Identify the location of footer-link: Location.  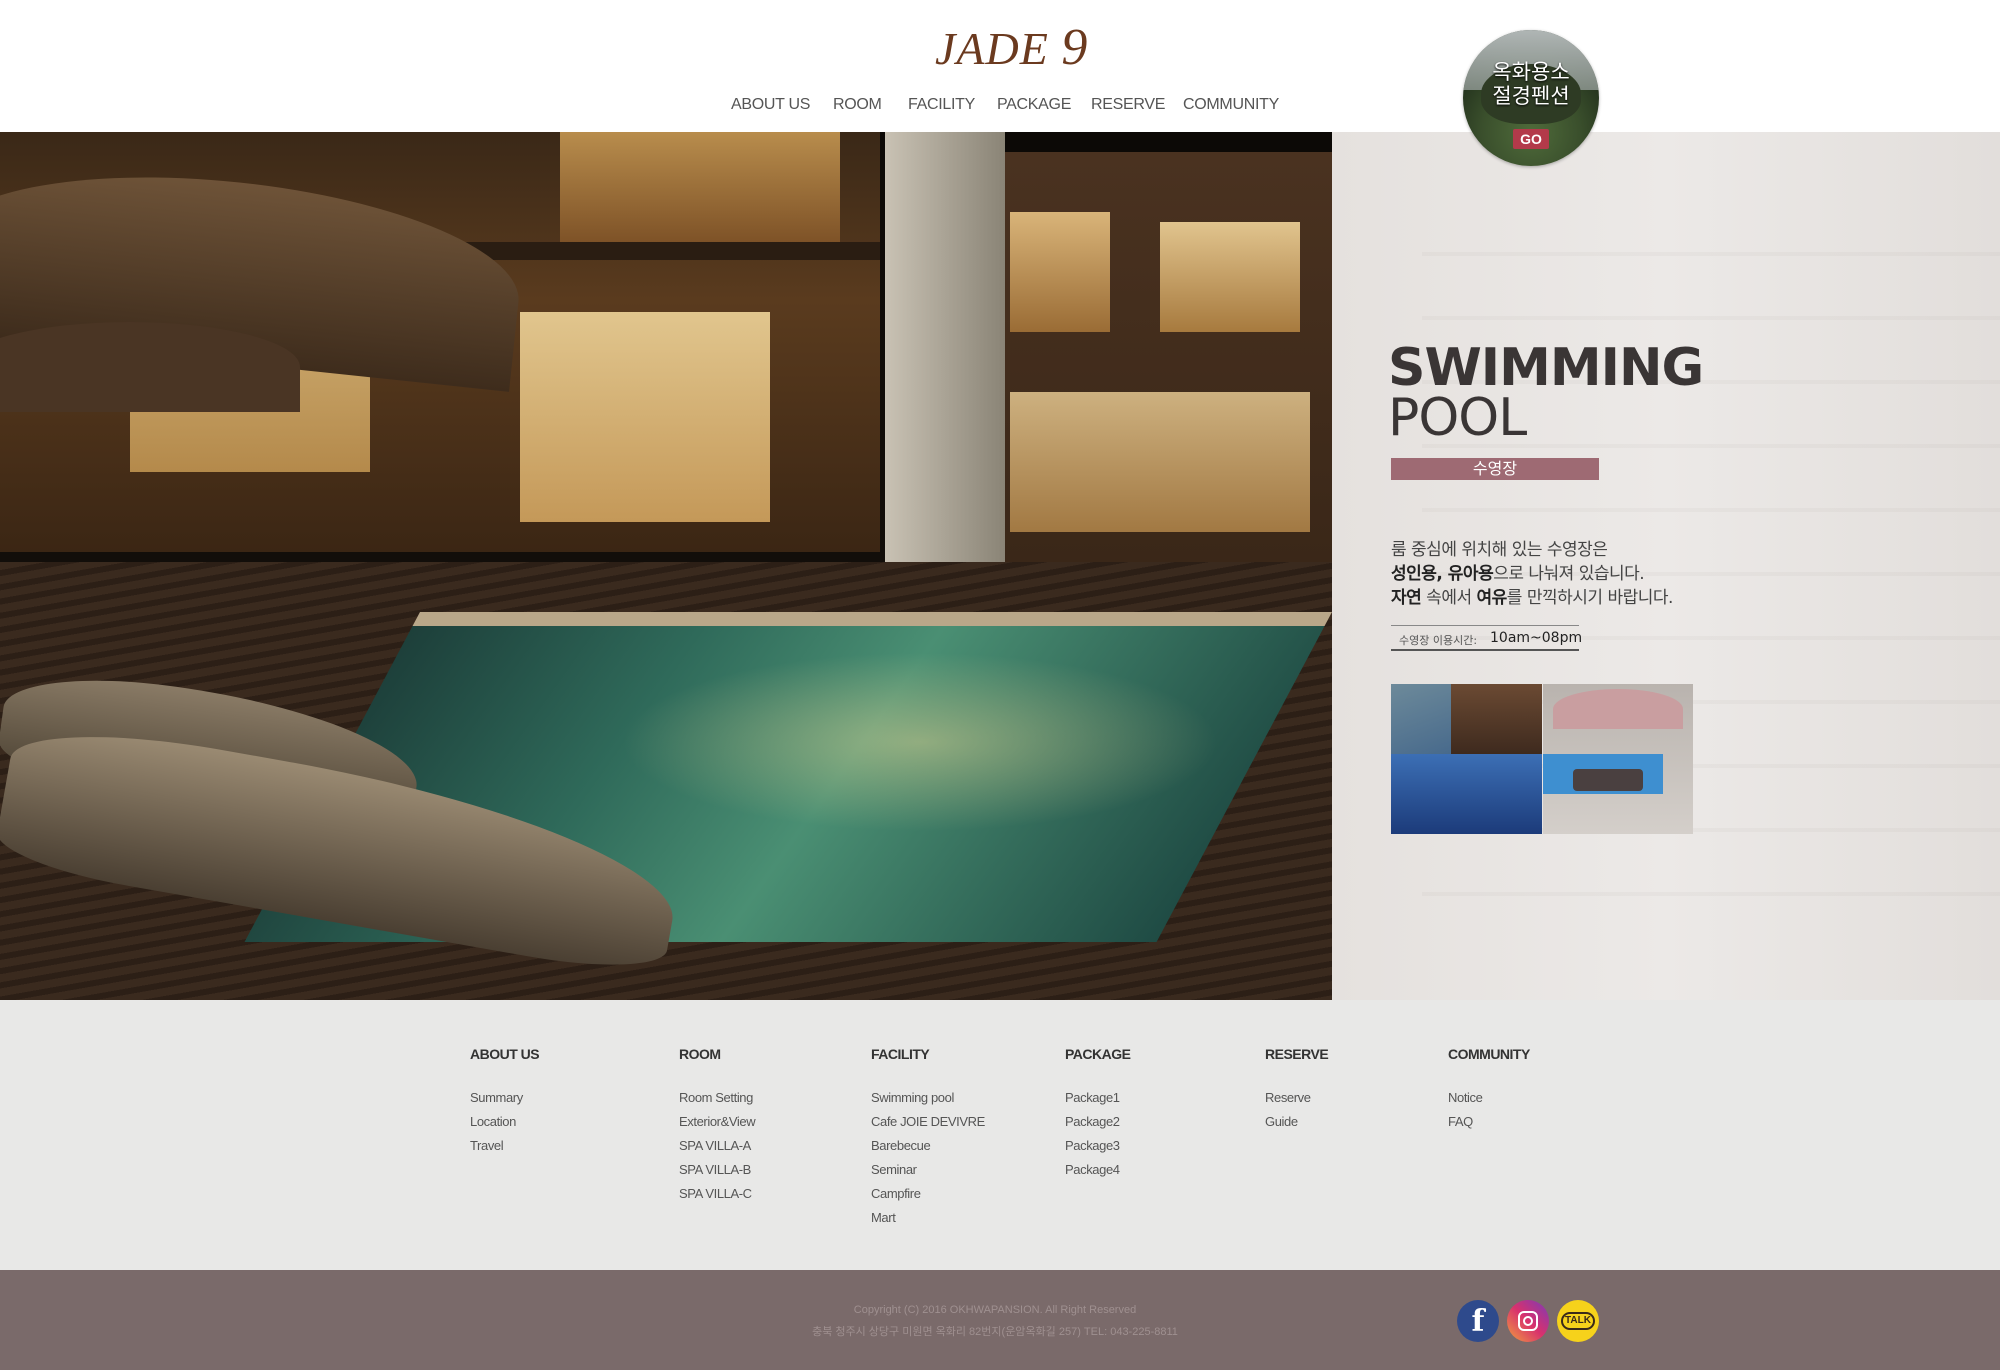
(504, 1122).